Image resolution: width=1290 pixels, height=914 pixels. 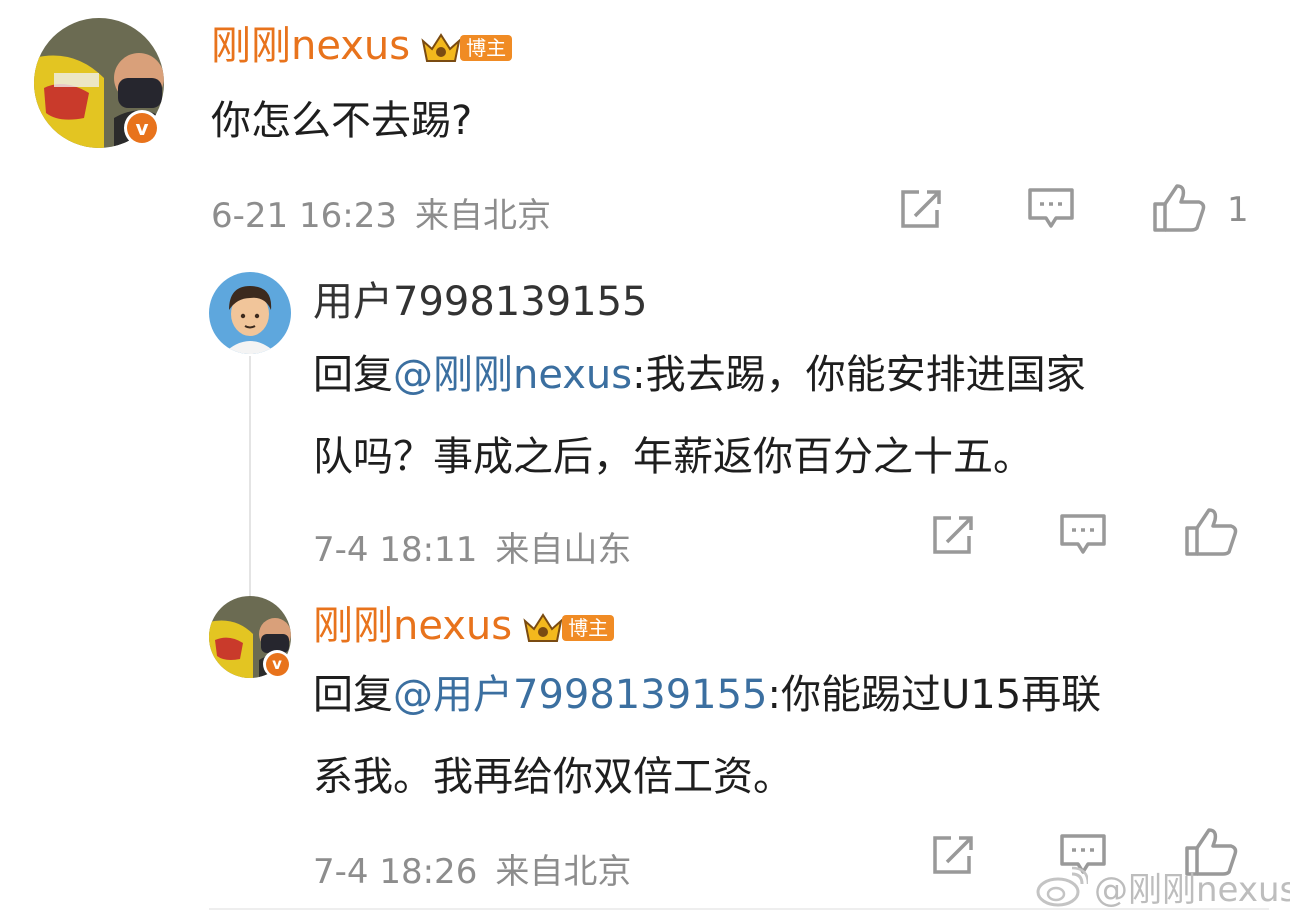 I want to click on reply-text: :我去踢，你能安排进国家, so click(x=859, y=375).